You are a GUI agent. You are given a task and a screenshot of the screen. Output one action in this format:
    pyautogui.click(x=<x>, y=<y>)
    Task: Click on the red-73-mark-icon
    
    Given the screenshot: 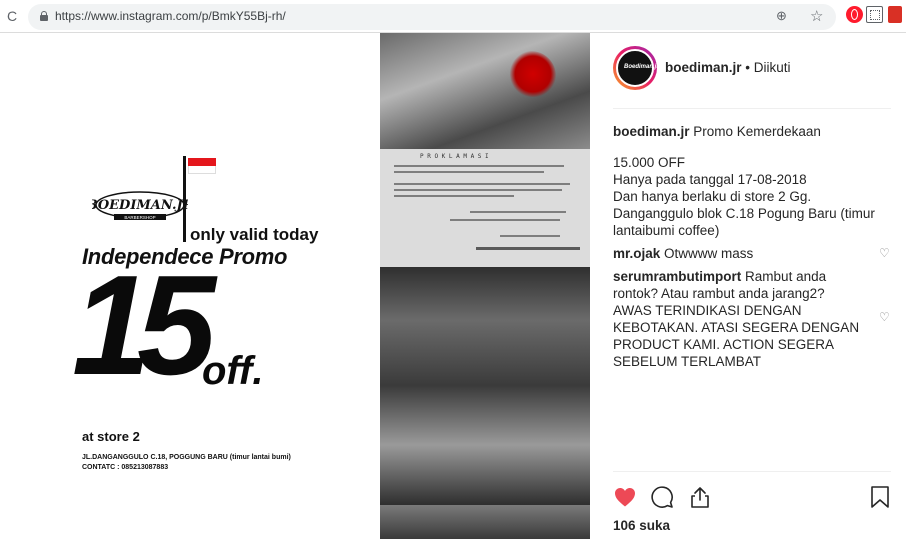 What is the action you would take?
    pyautogui.click(x=533, y=74)
    